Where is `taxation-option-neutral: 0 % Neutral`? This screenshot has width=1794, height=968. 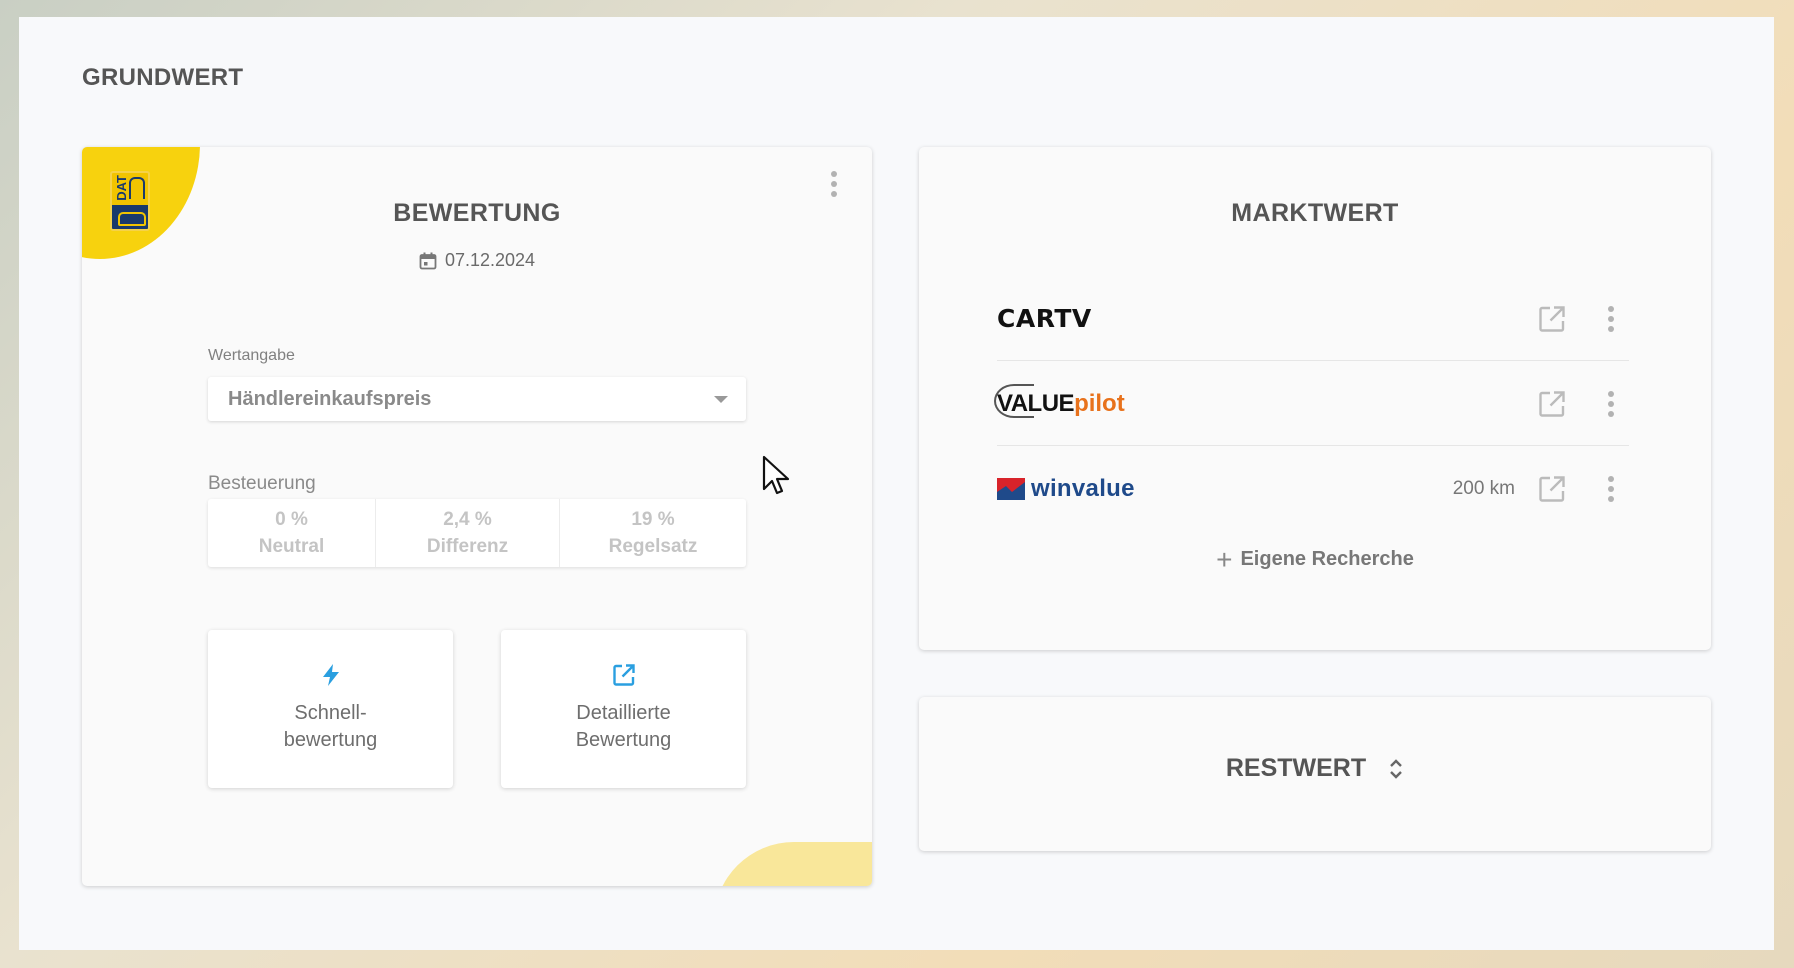
taxation-option-neutral: 0 % Neutral is located at coordinates (292, 533).